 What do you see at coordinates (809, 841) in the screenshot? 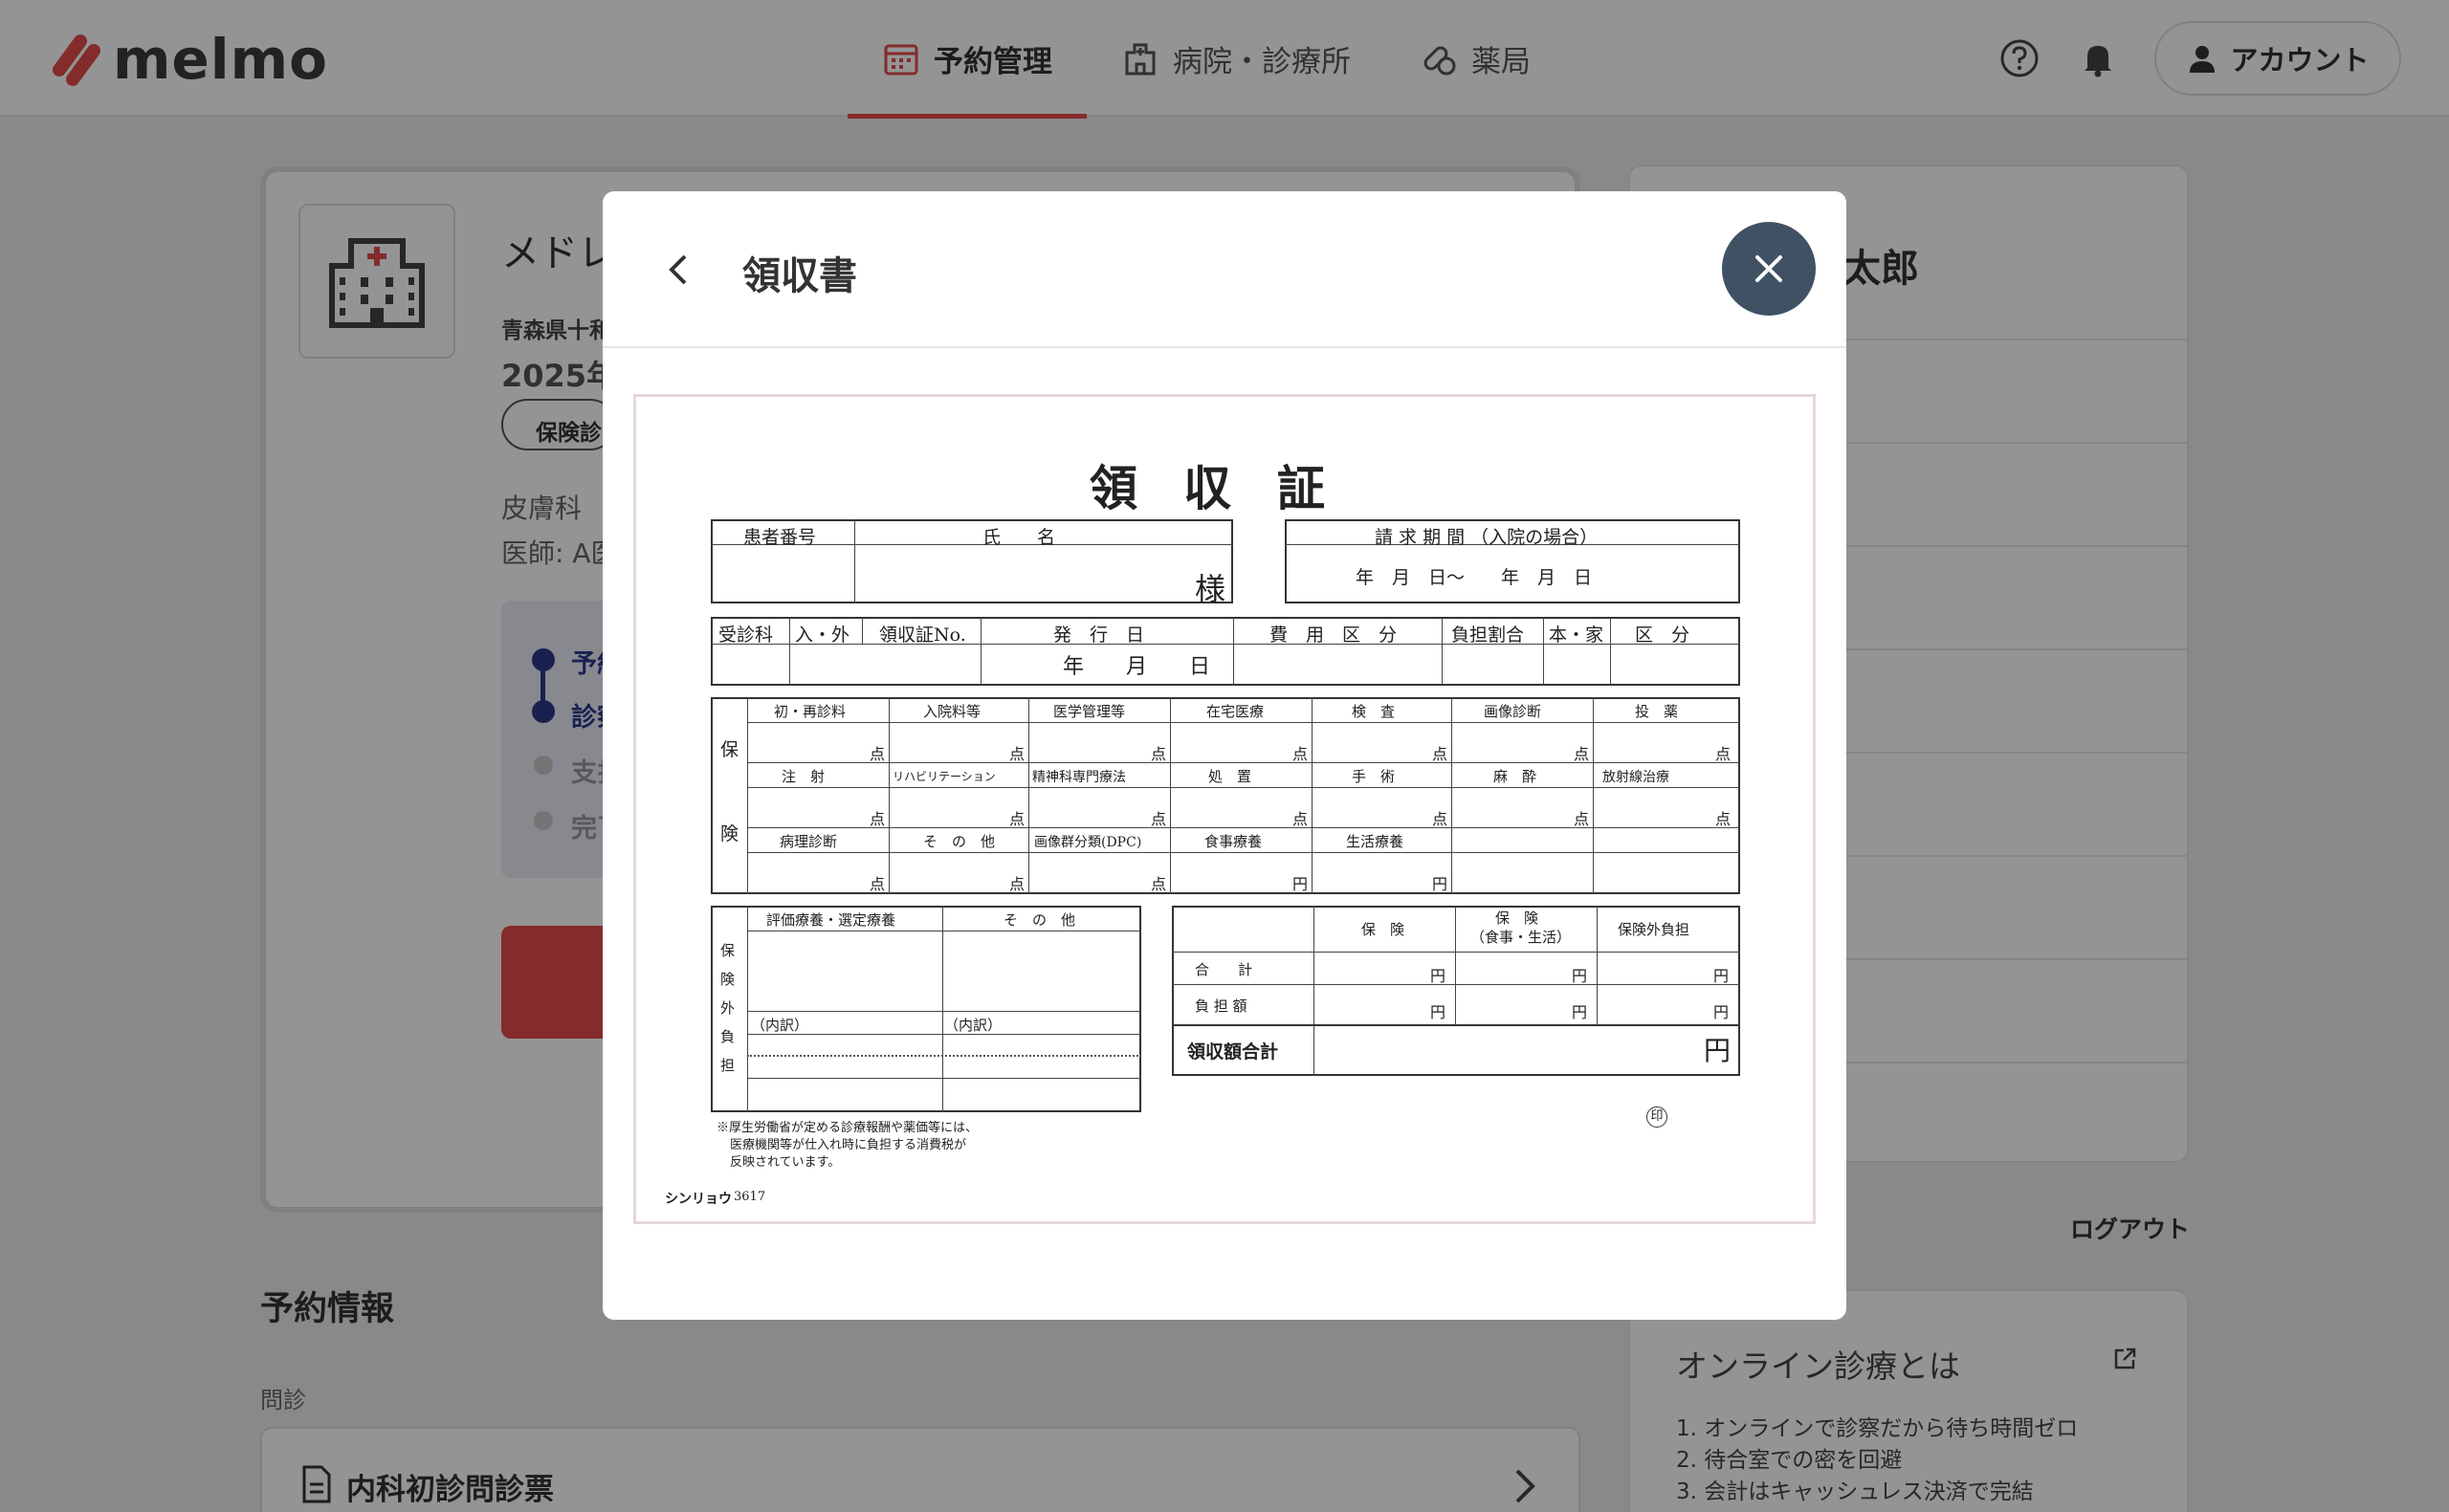
I see `grid-cell-label: 病理診断` at bounding box center [809, 841].